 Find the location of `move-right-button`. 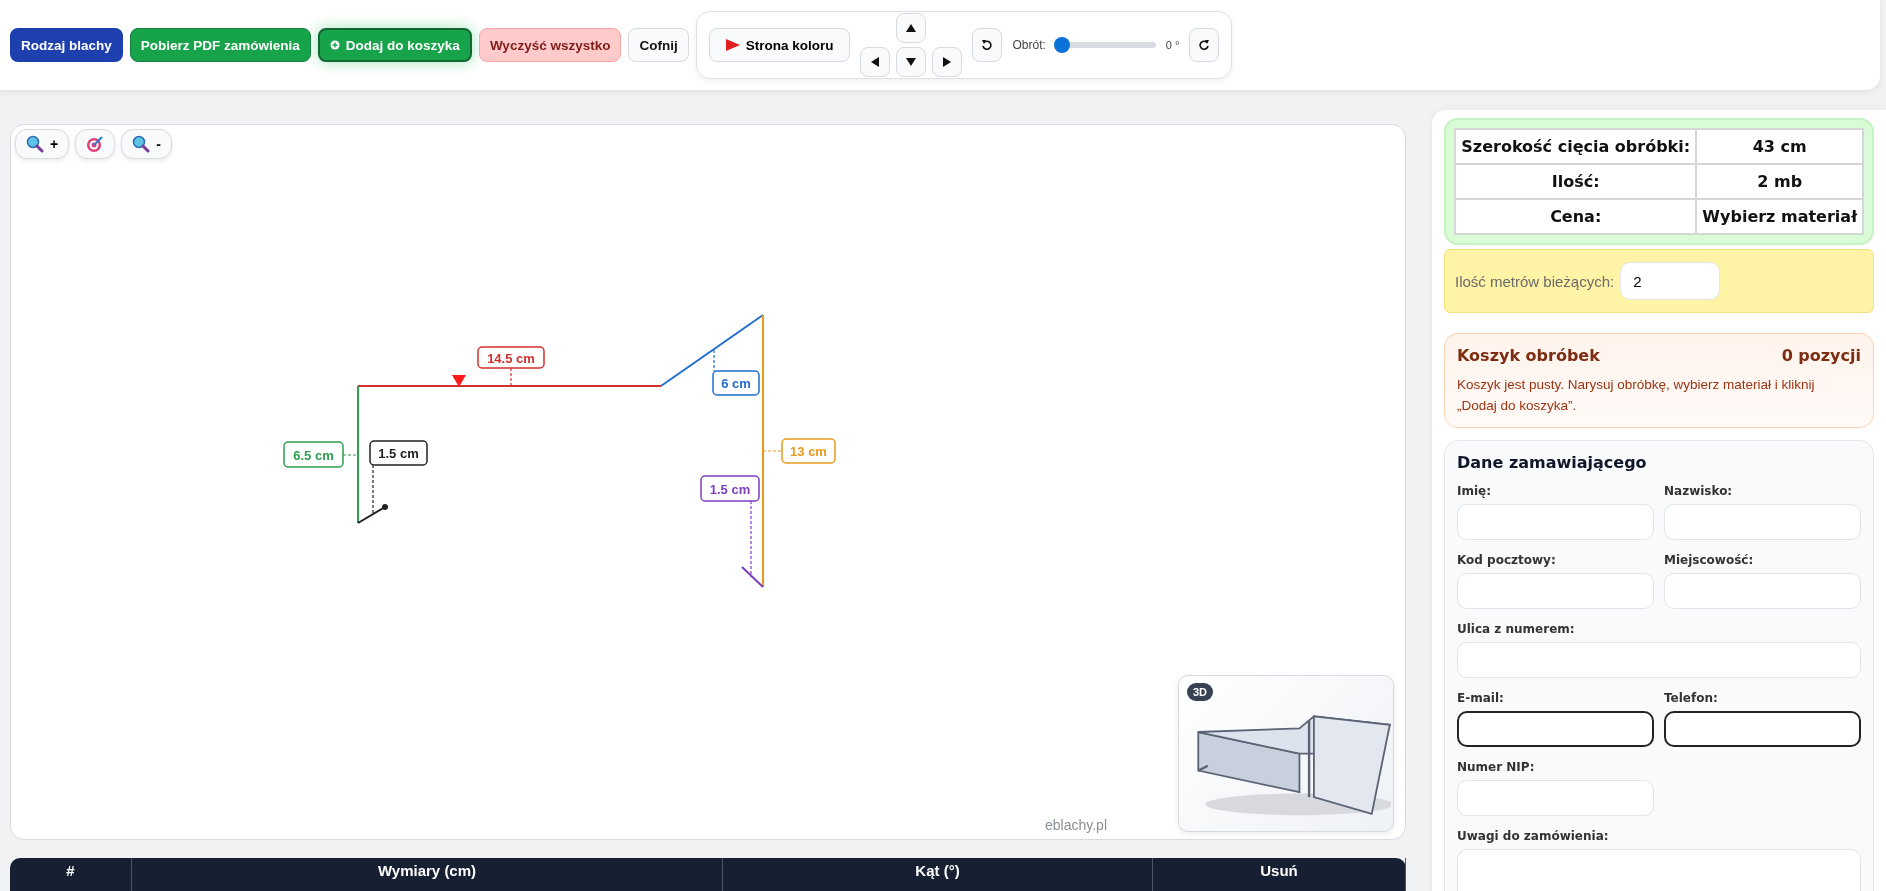

move-right-button is located at coordinates (947, 62).